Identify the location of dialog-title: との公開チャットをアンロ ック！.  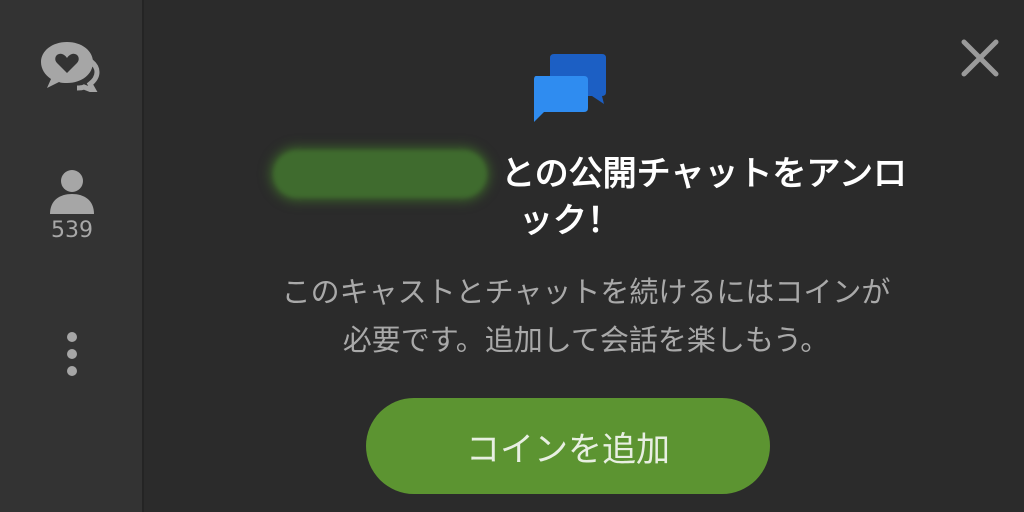
(590, 197).